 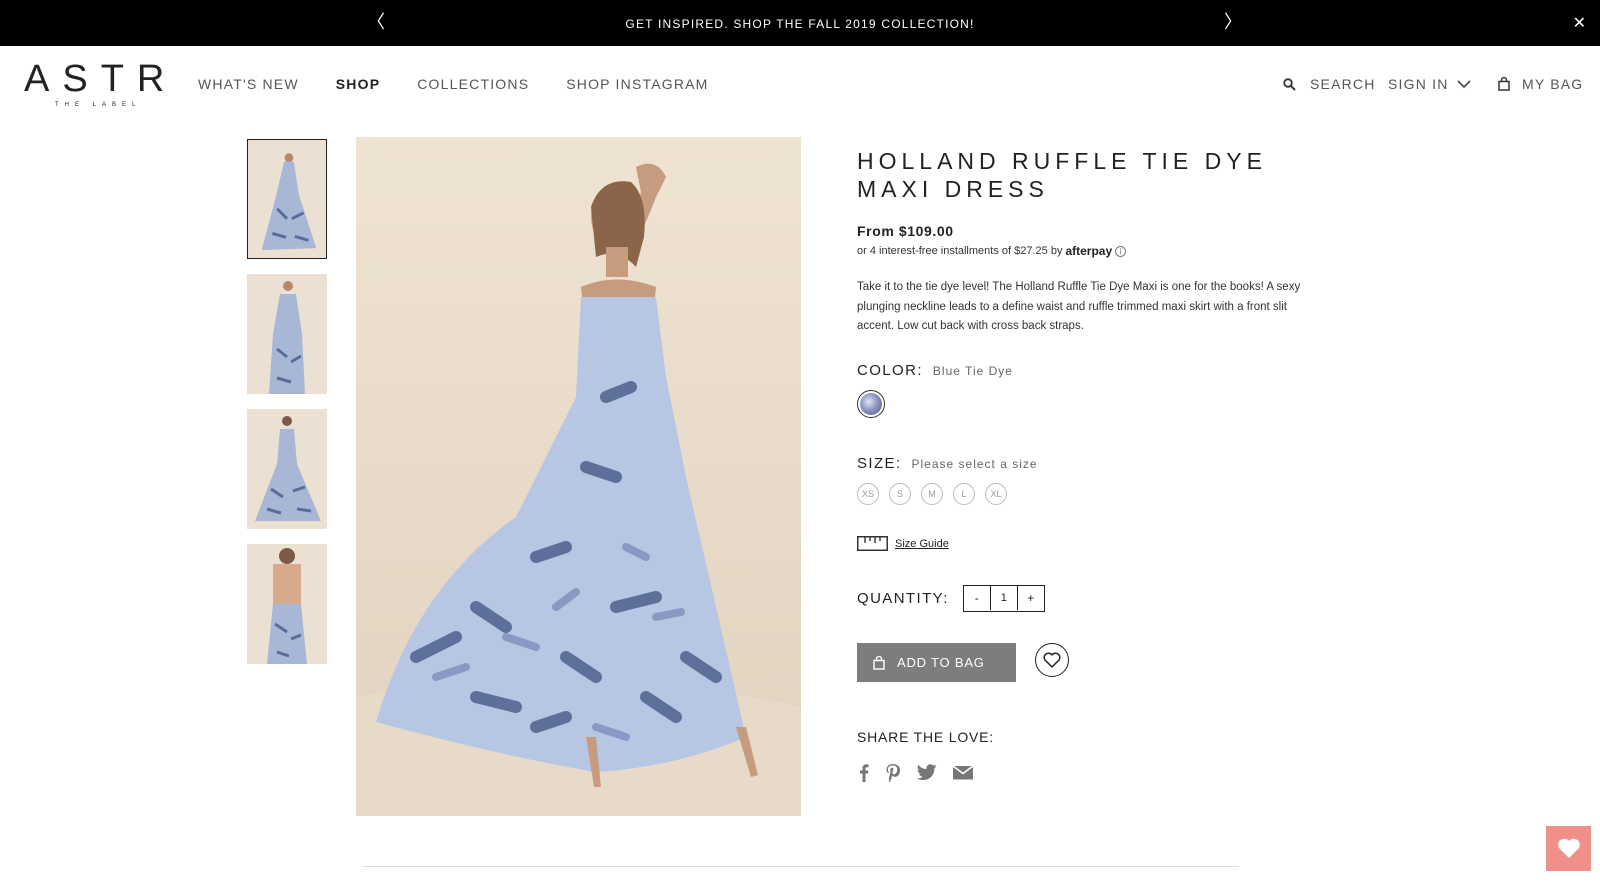 I want to click on nav-item-shop-instagram: SHOP INSTAGRAM, so click(x=637, y=84).